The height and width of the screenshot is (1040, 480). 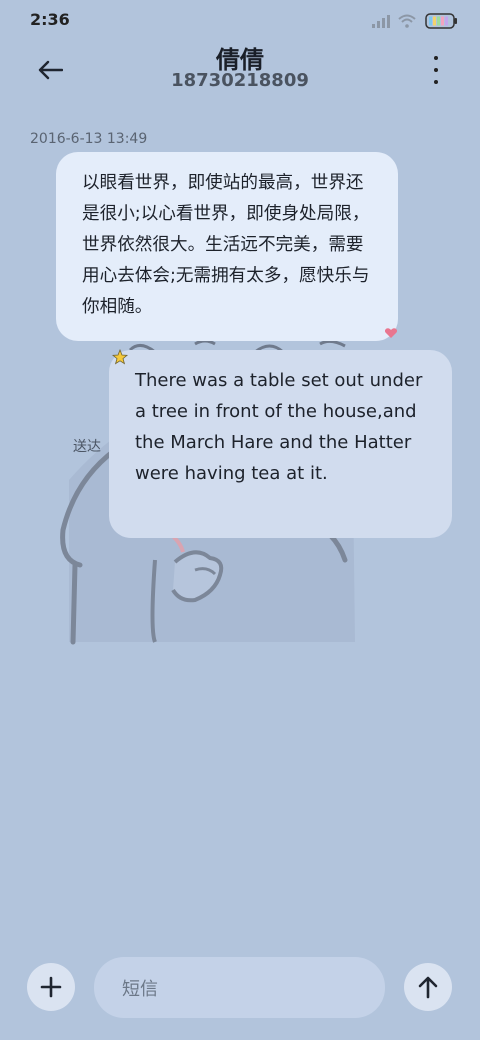 I want to click on add-attachment-button, so click(x=51, y=987).